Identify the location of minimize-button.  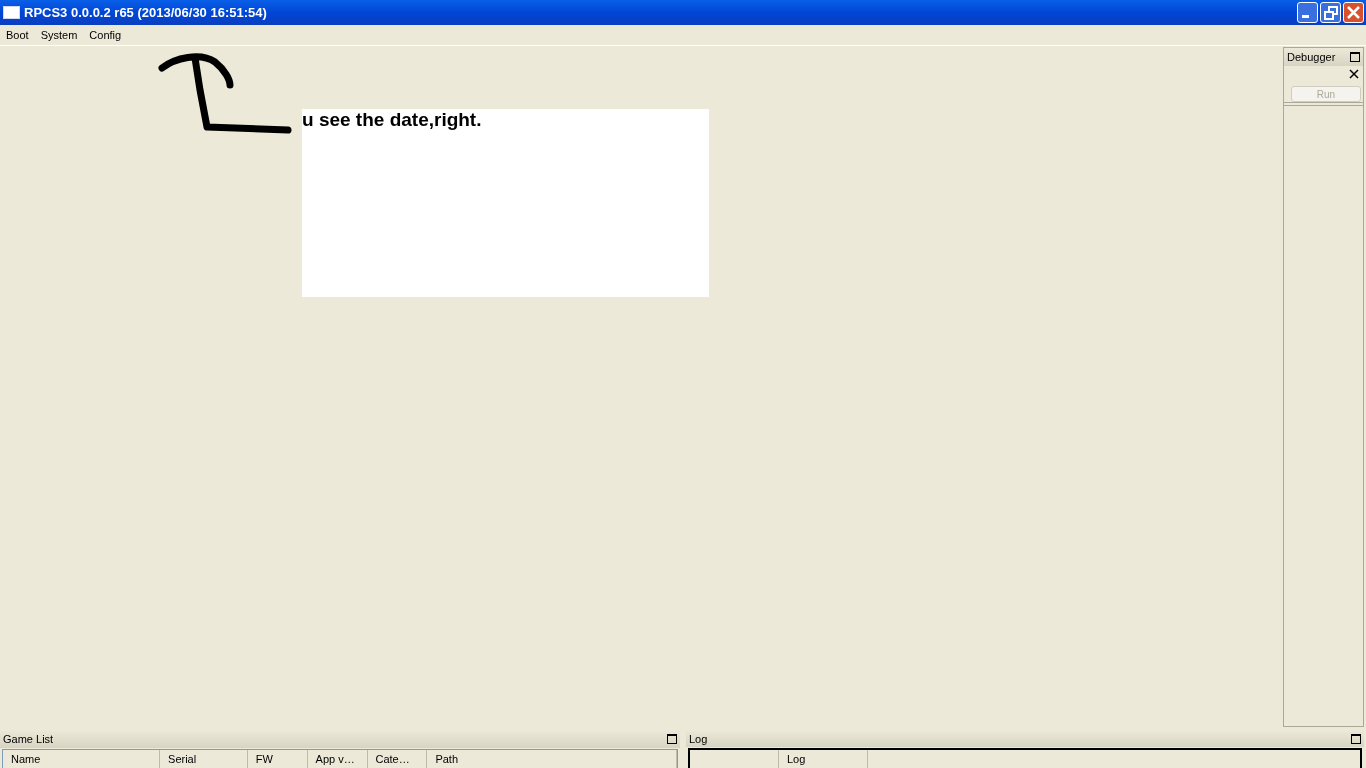
(1307, 12).